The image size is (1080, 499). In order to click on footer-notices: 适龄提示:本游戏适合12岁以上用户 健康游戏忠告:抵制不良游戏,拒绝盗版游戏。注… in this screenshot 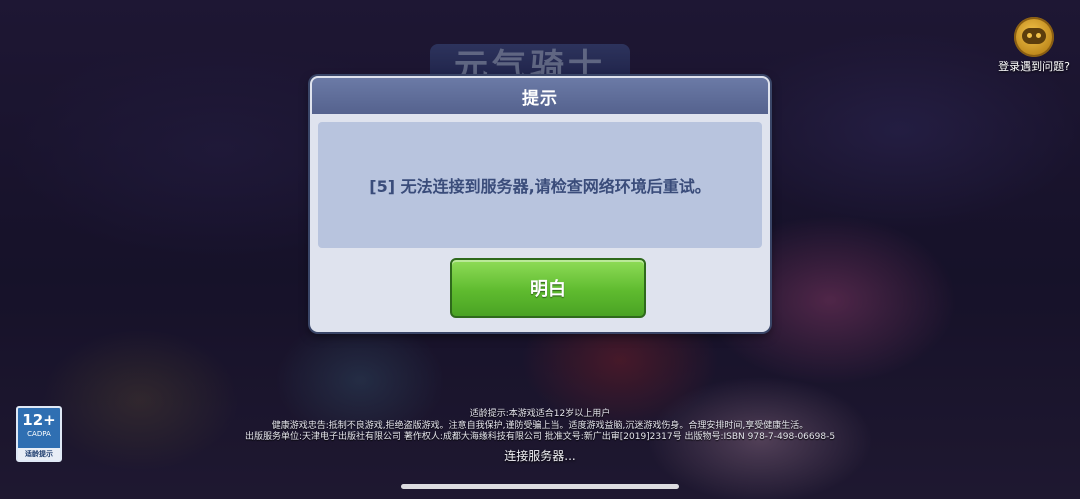, I will do `click(540, 426)`.